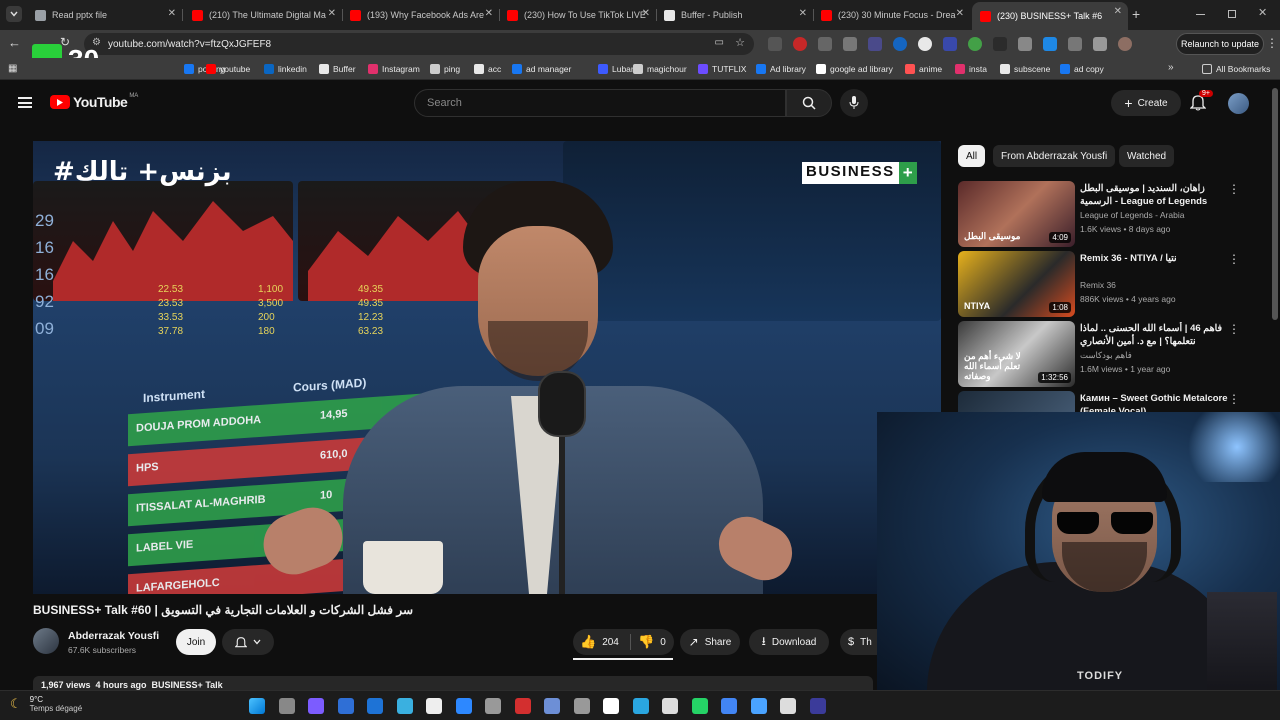 This screenshot has width=1280, height=720. I want to click on join-button: Join, so click(196, 642).